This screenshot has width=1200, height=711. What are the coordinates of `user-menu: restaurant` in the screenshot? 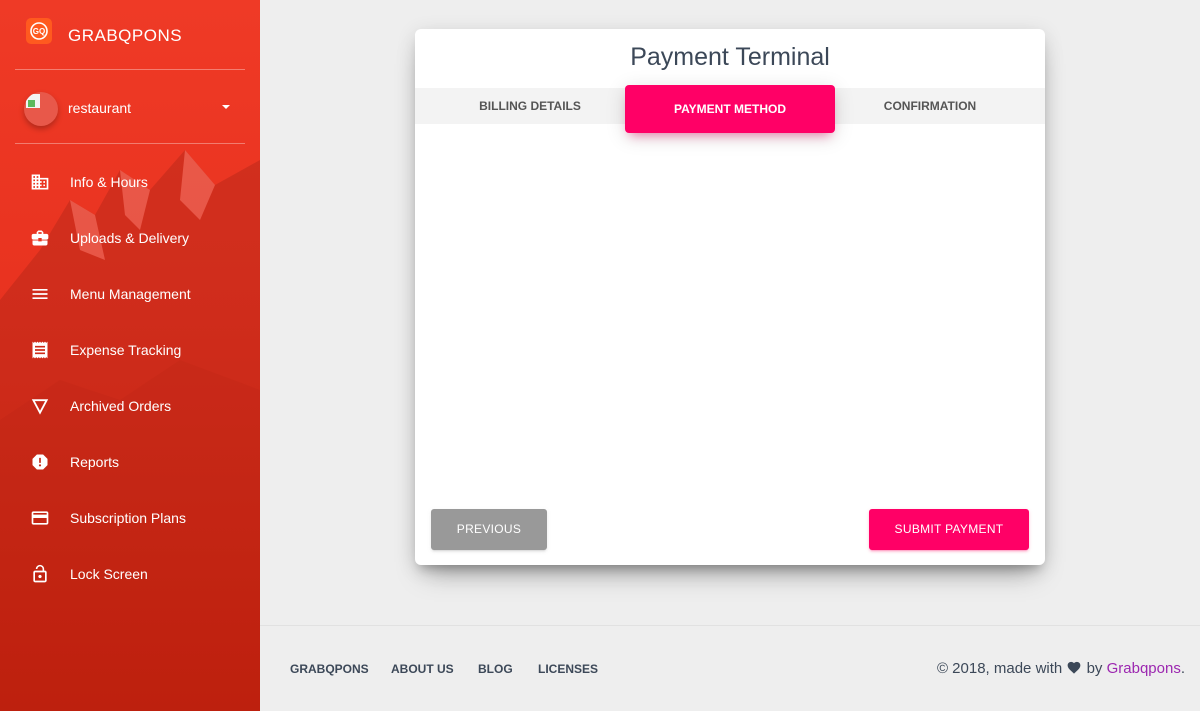 It's located at (130, 107).